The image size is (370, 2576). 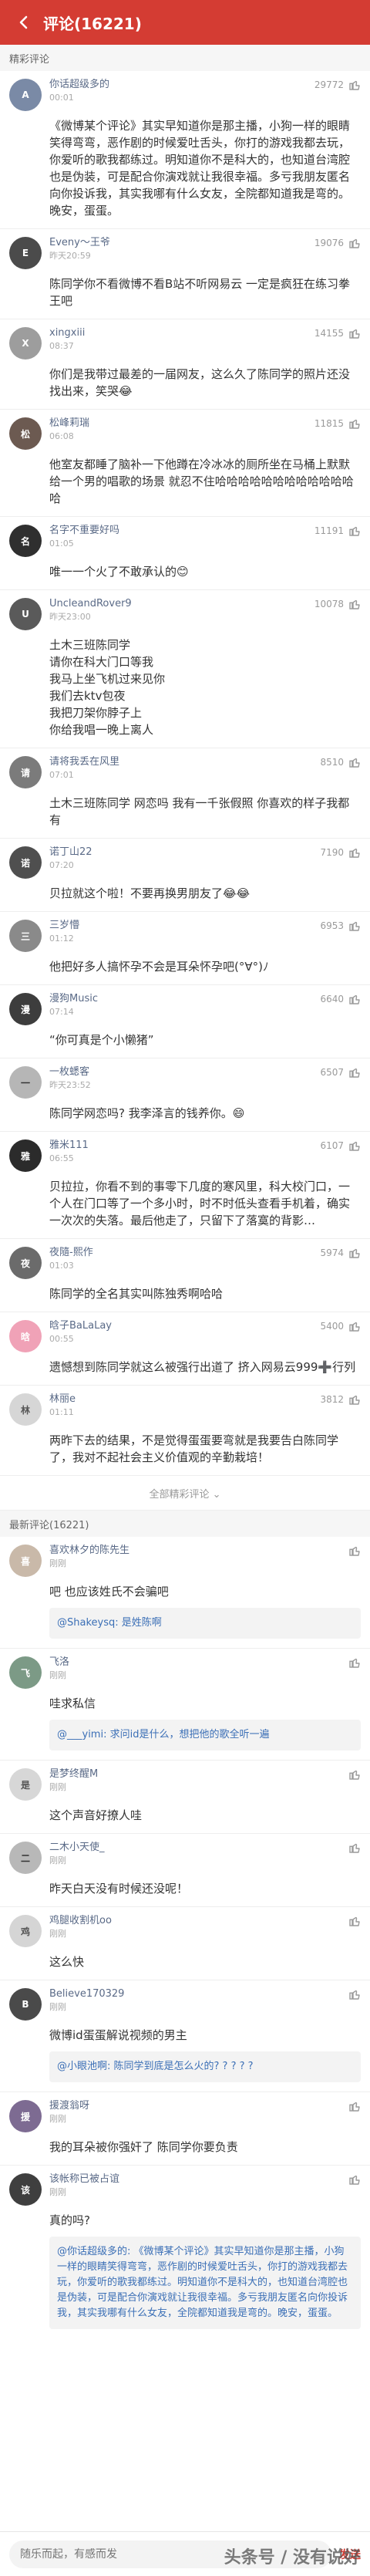 I want to click on commenter-name: 是梦终醒M, so click(x=193, y=1775).